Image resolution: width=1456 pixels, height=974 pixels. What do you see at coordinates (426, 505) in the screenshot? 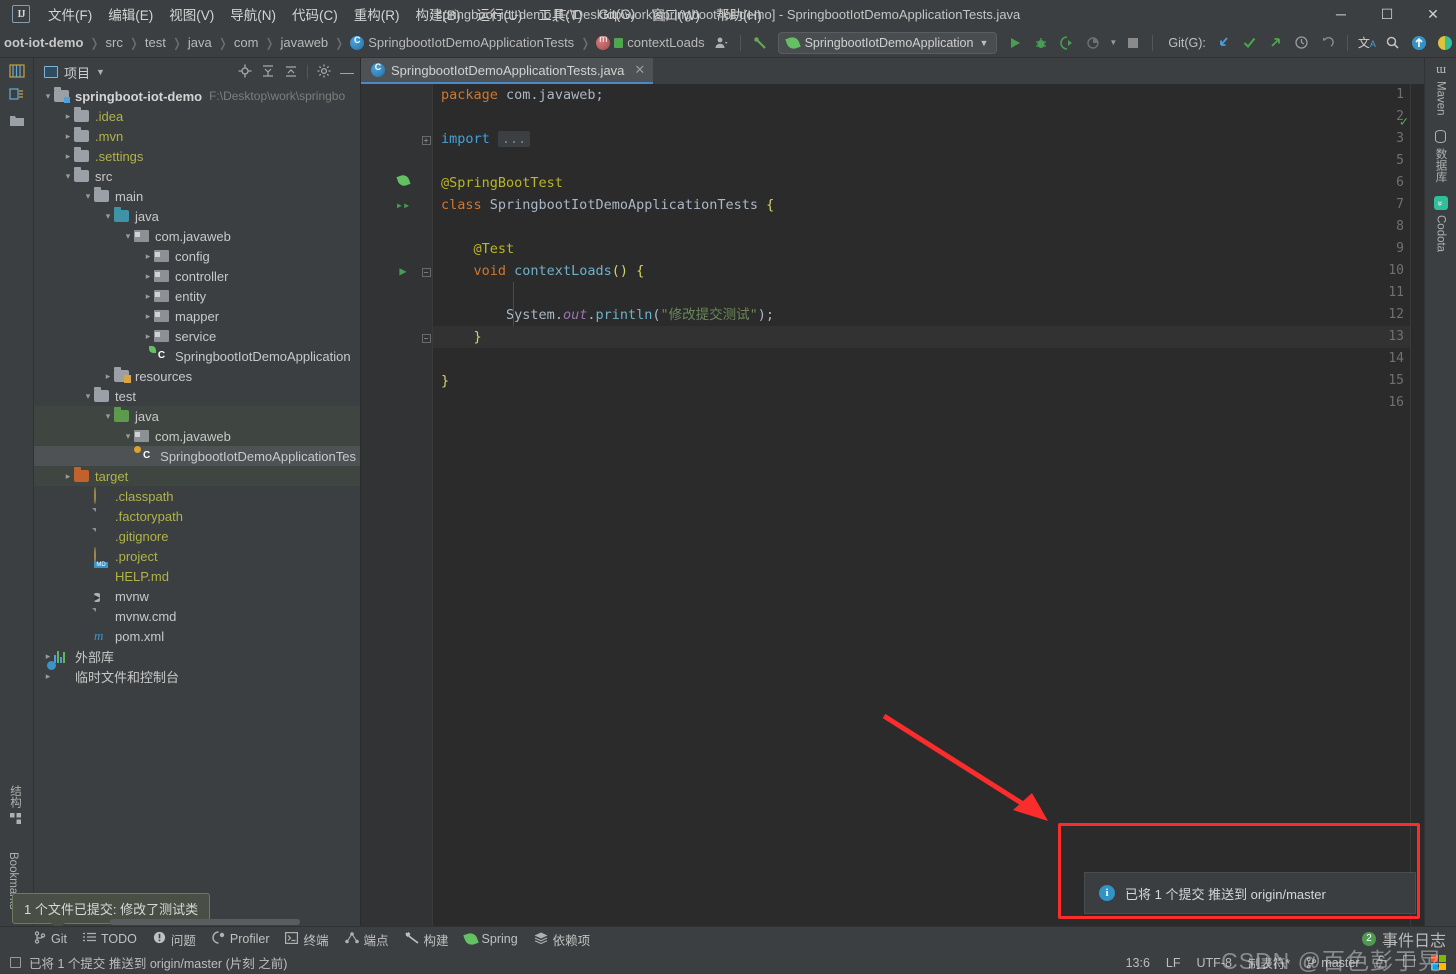
I see `editor-fold-strip` at bounding box center [426, 505].